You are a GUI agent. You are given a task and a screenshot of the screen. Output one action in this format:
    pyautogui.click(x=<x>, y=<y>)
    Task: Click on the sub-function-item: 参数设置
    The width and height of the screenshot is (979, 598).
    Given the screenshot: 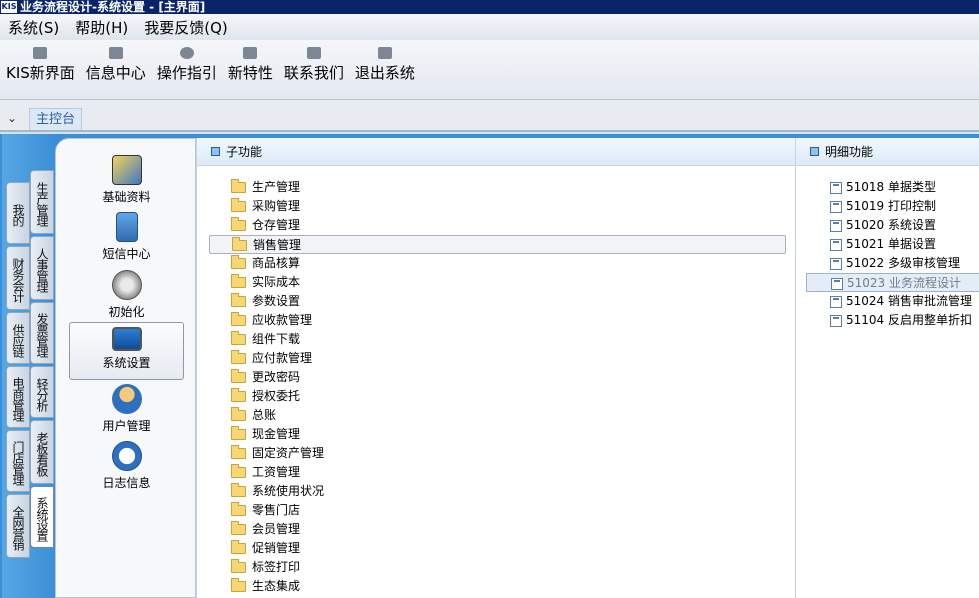 What is the action you would take?
    pyautogui.click(x=497, y=301)
    